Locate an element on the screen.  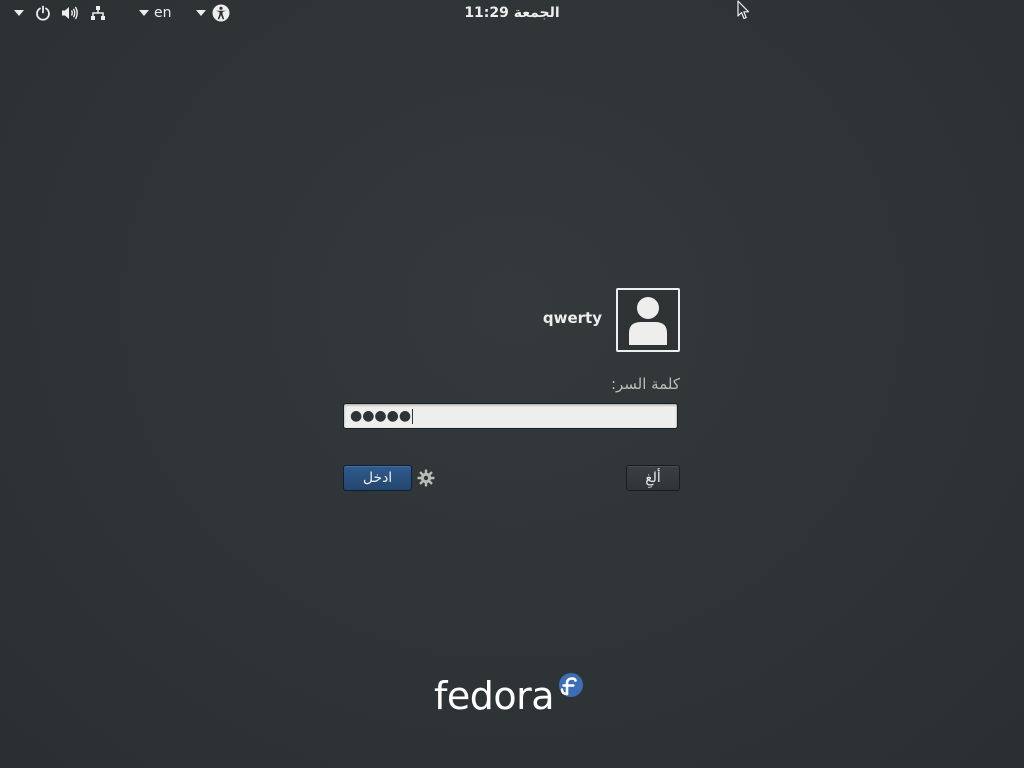
mouse-cursor-icon is located at coordinates (743, 10).